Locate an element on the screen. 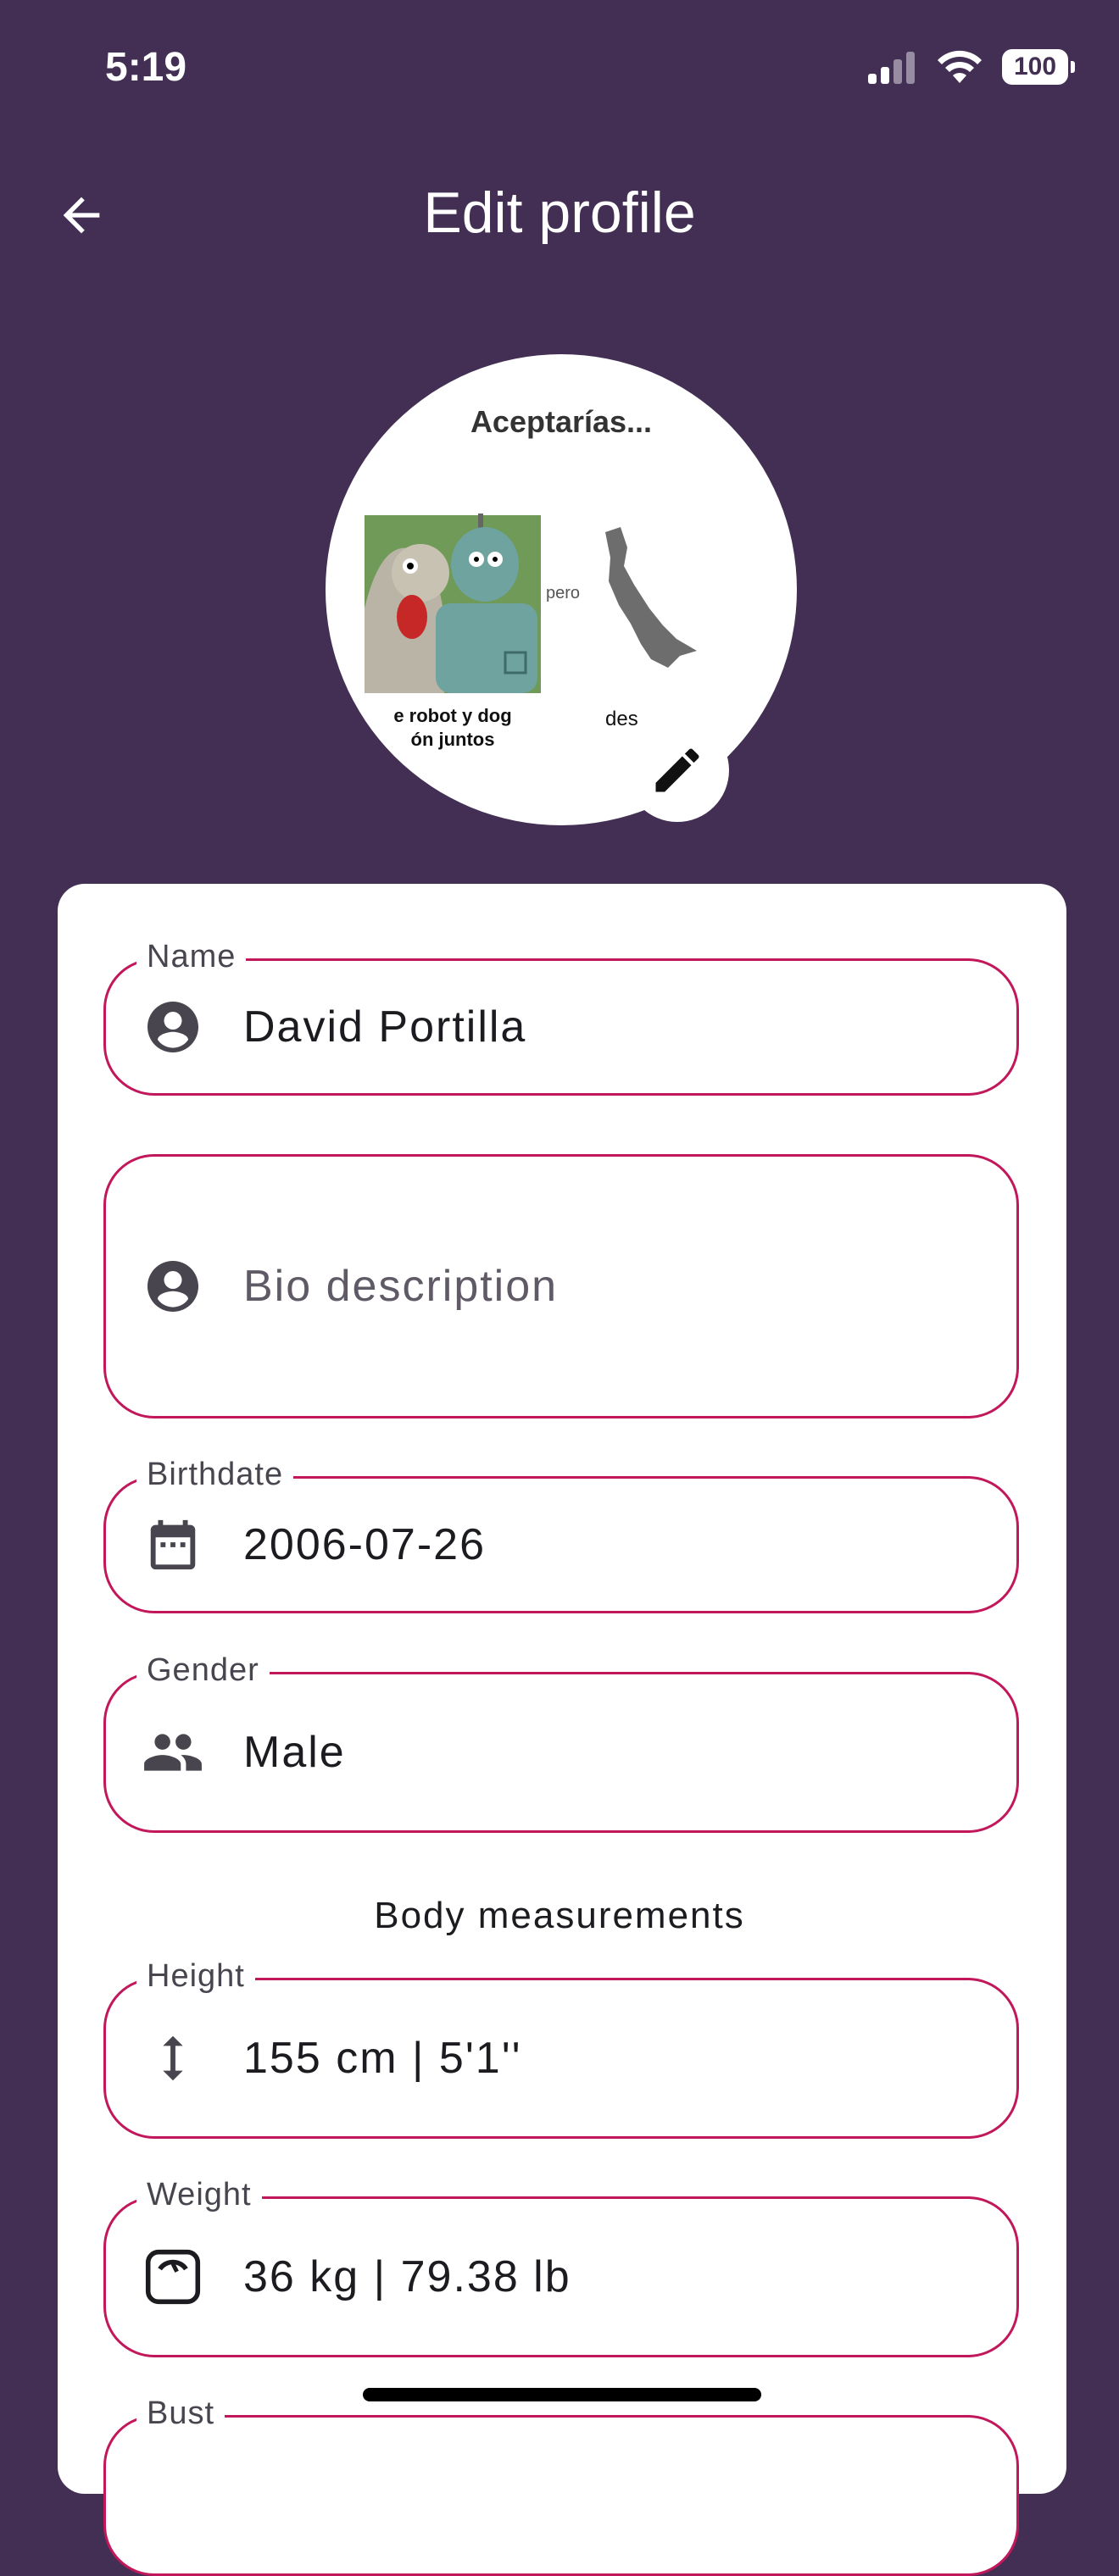  name-field: Name David Portilla is located at coordinates (561, 1018).